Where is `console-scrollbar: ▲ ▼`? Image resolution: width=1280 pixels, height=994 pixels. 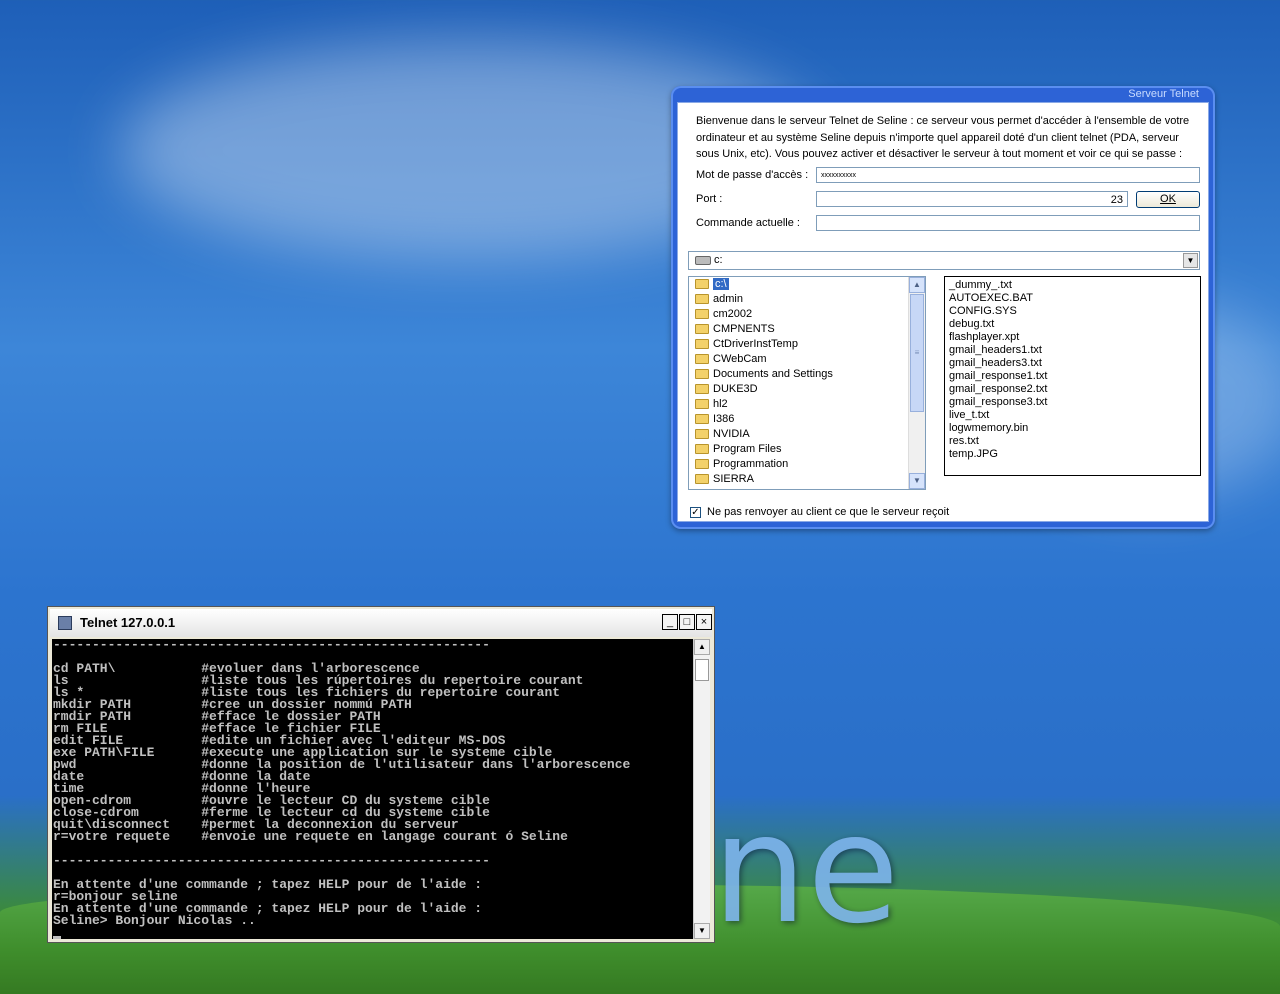
console-scrollbar: ▲ ▼ is located at coordinates (701, 789).